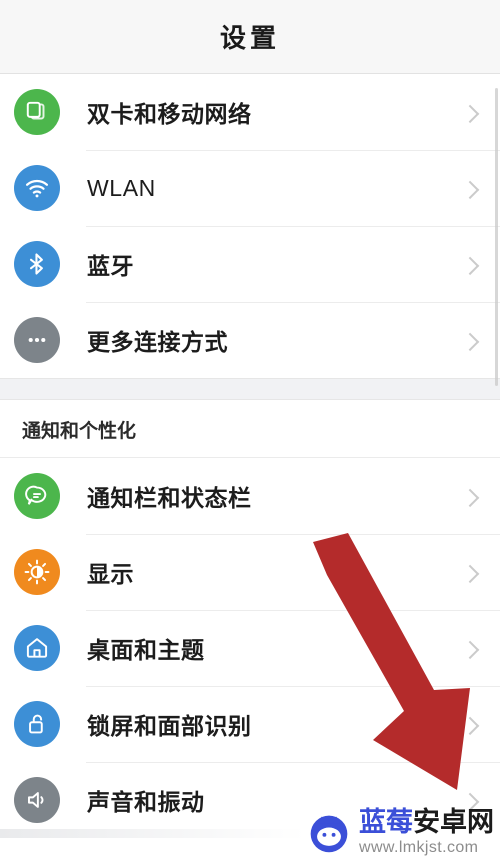 This screenshot has width=500, height=858. What do you see at coordinates (419, 847) in the screenshot?
I see `watermark-url: www.lmkjst.com` at bounding box center [419, 847].